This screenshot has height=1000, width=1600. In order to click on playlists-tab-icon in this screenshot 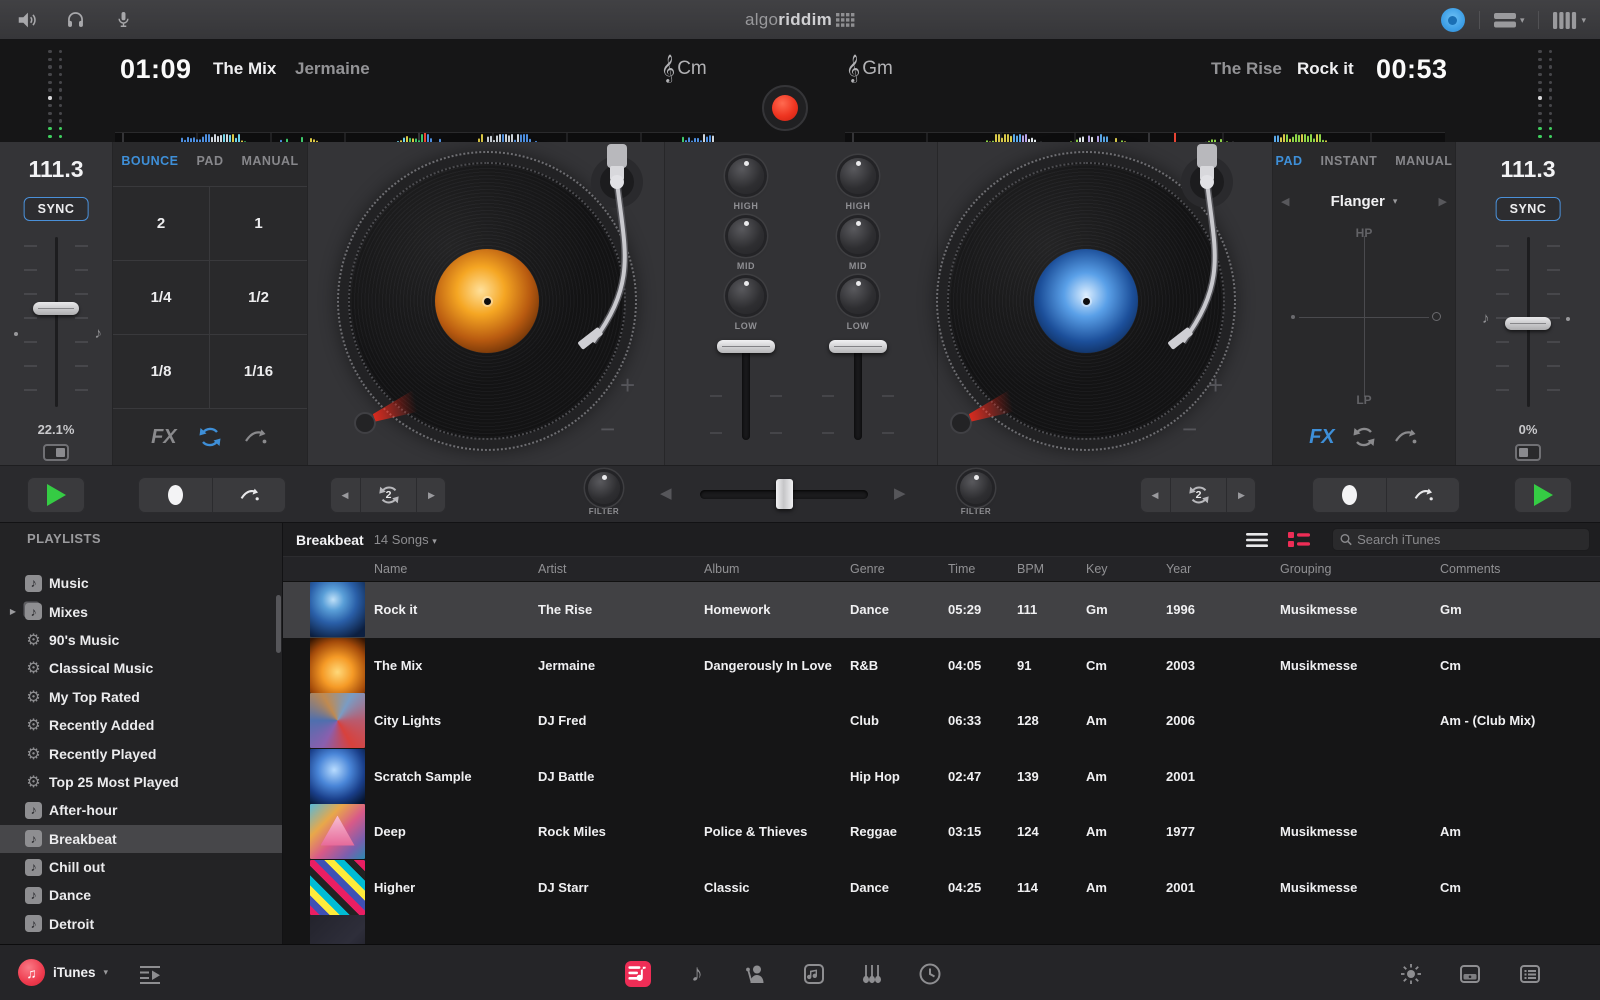, I will do `click(638, 974)`.